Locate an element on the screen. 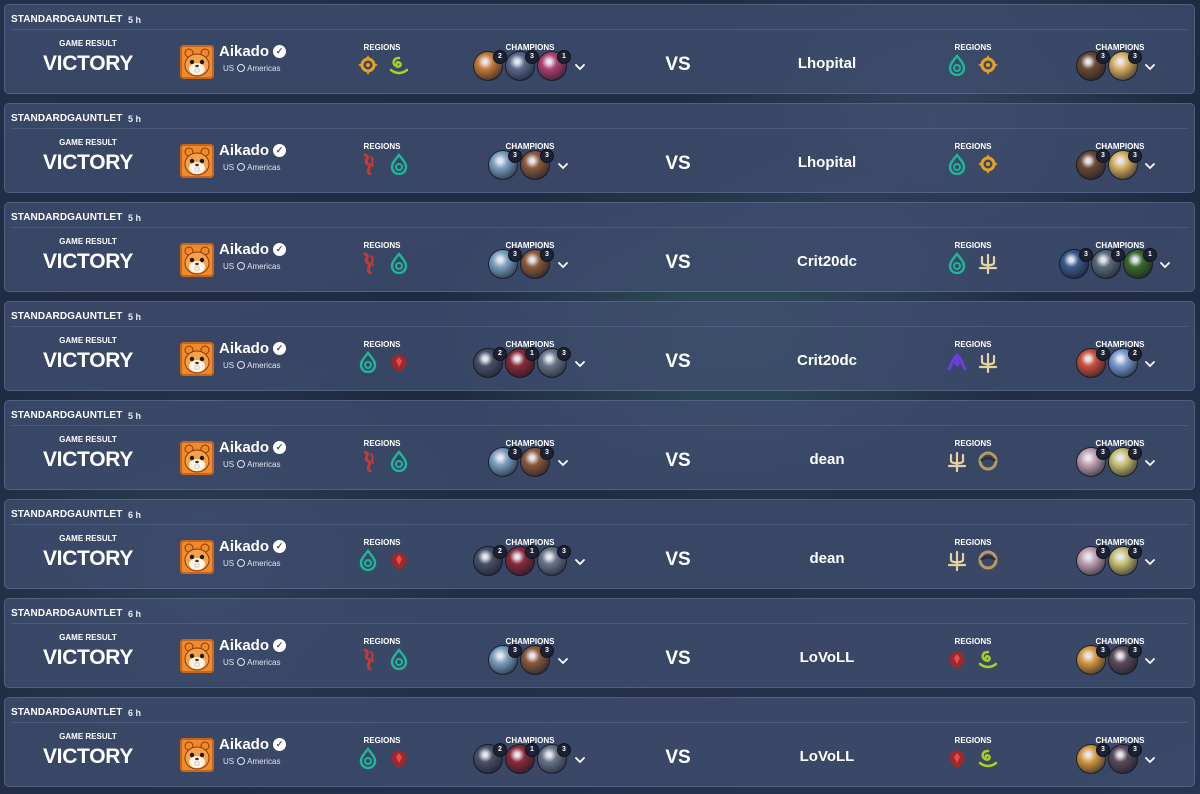 Image resolution: width=1200 pixels, height=794 pixels. void-purple-icon is located at coordinates (957, 362).